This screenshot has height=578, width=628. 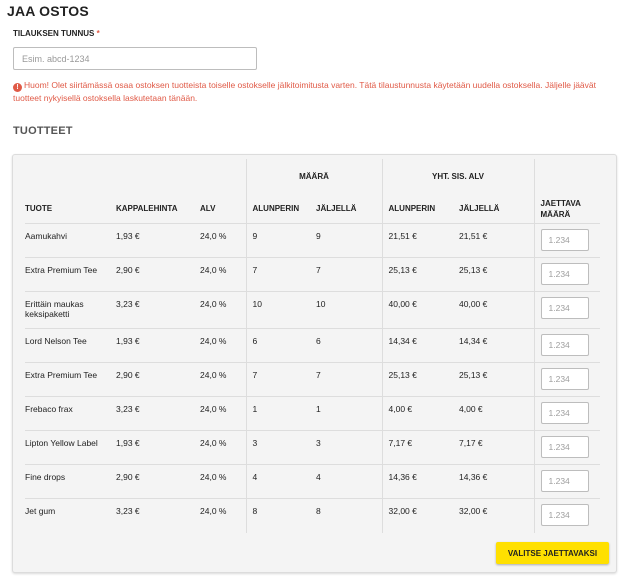 I want to click on order-id-input, so click(x=135, y=58).